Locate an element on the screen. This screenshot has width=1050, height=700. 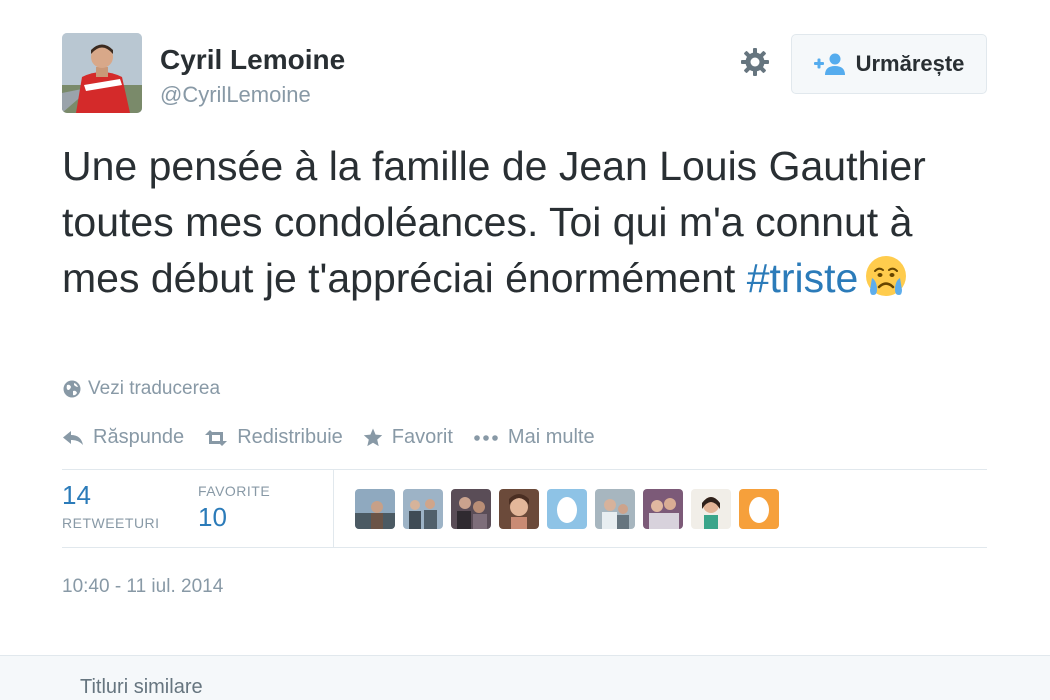
translate-link: Vezi traducerea is located at coordinates (141, 389).